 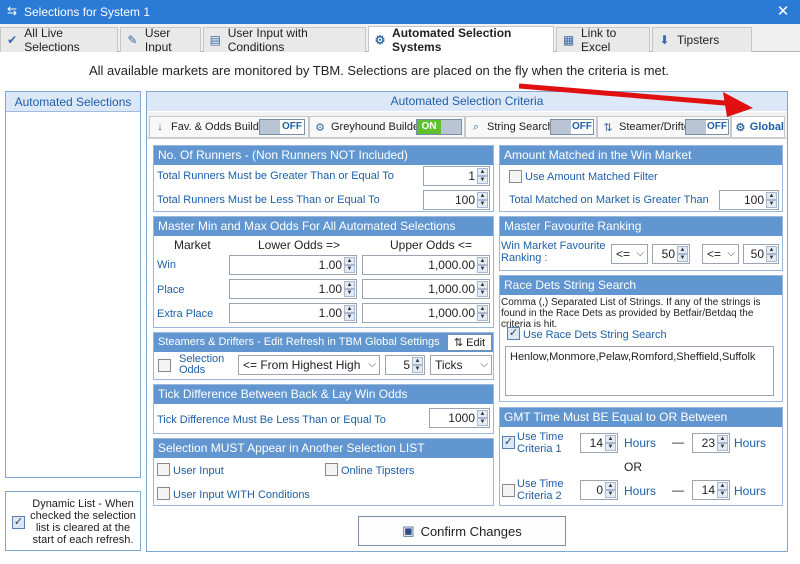 What do you see at coordinates (758, 127) in the screenshot?
I see `subtab-global: ⚙ Global` at bounding box center [758, 127].